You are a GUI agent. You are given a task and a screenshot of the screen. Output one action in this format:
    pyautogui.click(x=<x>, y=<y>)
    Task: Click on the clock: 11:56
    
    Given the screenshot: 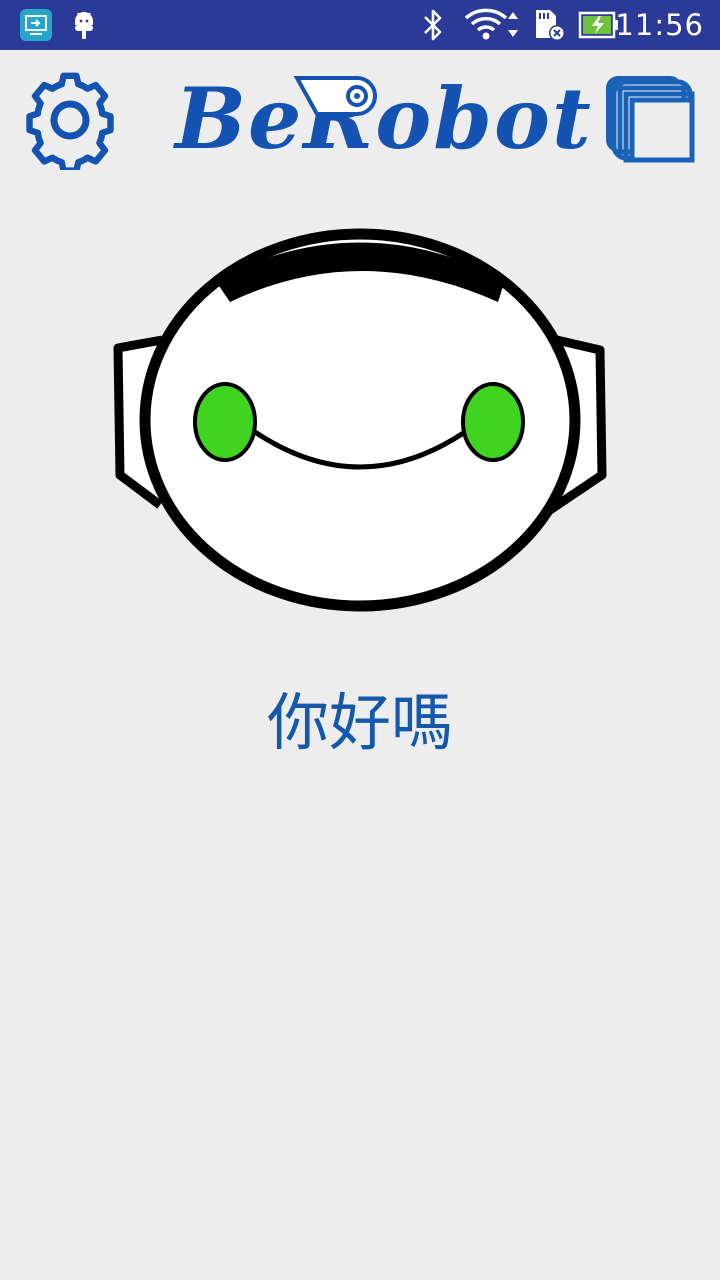 What is the action you would take?
    pyautogui.click(x=659, y=25)
    